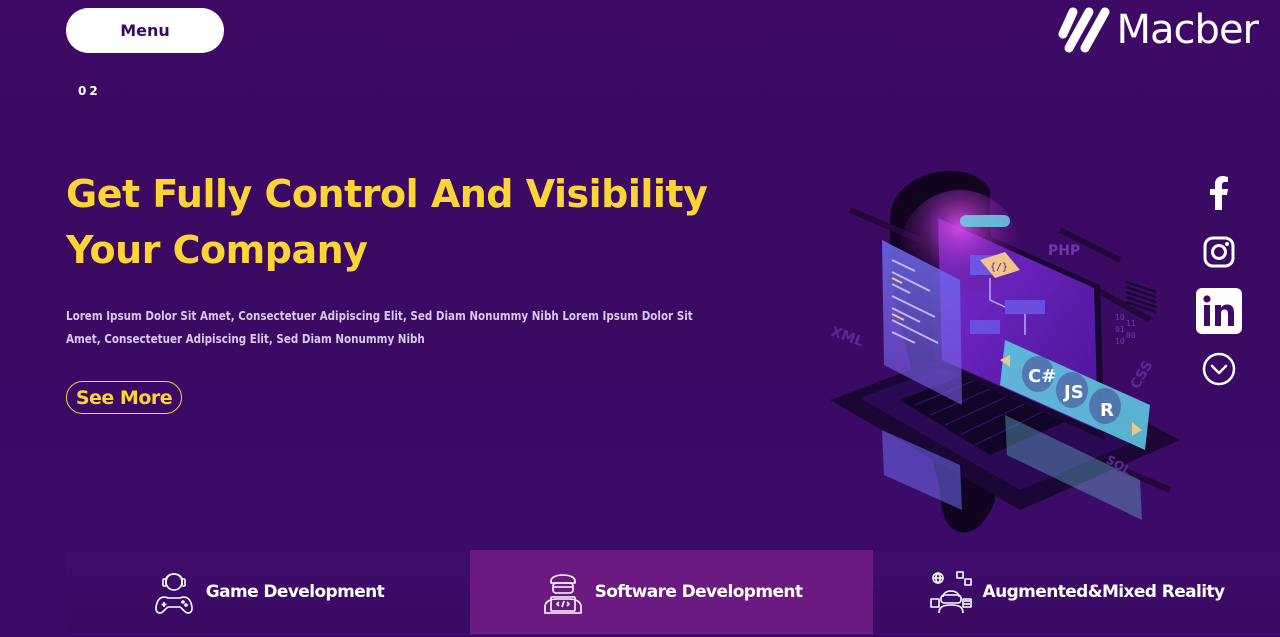 The image size is (1280, 637). Describe the element at coordinates (1073, 392) in the screenshot. I see `lang-js: JS` at that location.